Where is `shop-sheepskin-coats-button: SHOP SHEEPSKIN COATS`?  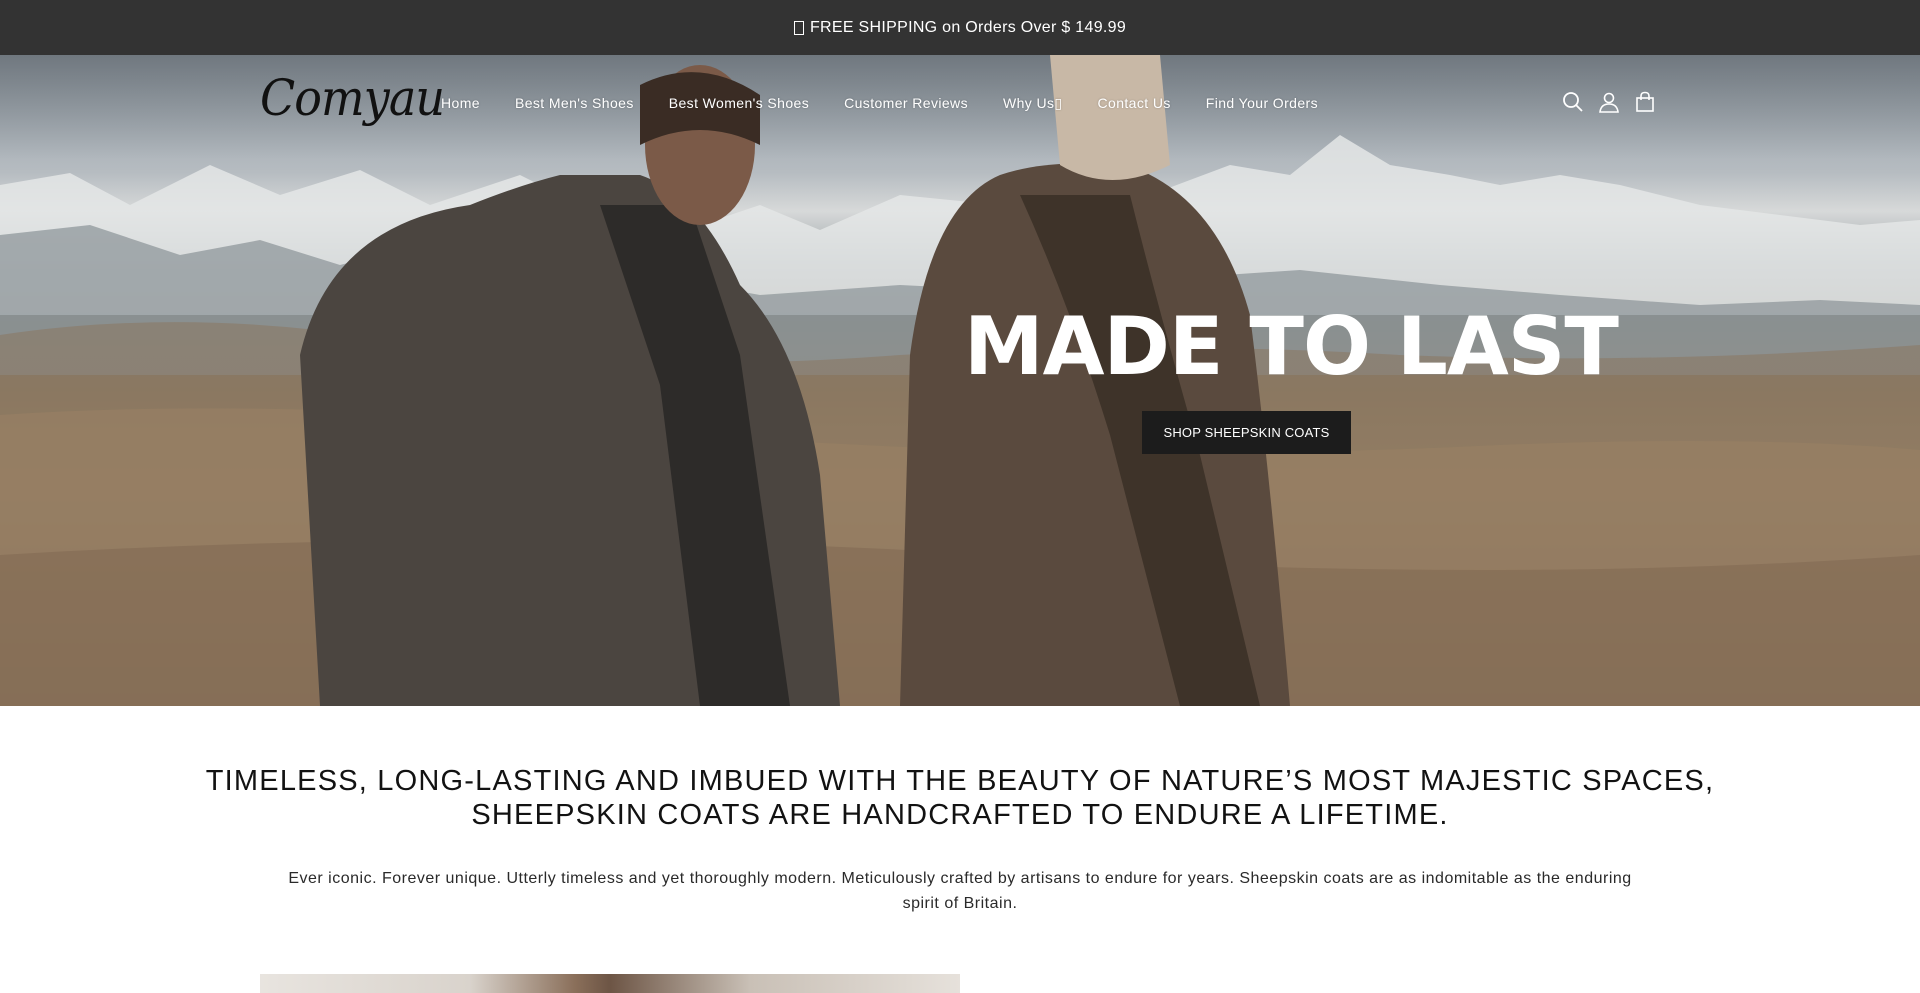 shop-sheepskin-coats-button: SHOP SHEEPSKIN COATS is located at coordinates (1246, 432).